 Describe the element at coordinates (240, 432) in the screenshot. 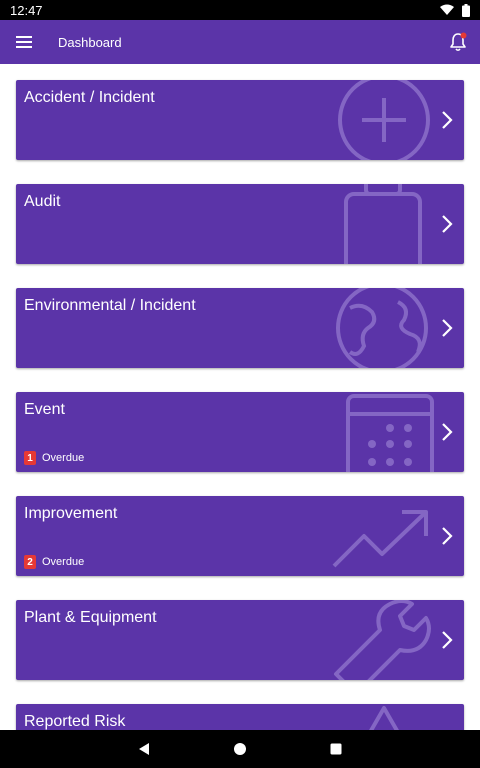

I see `card-event: Event 1 Overdue` at that location.